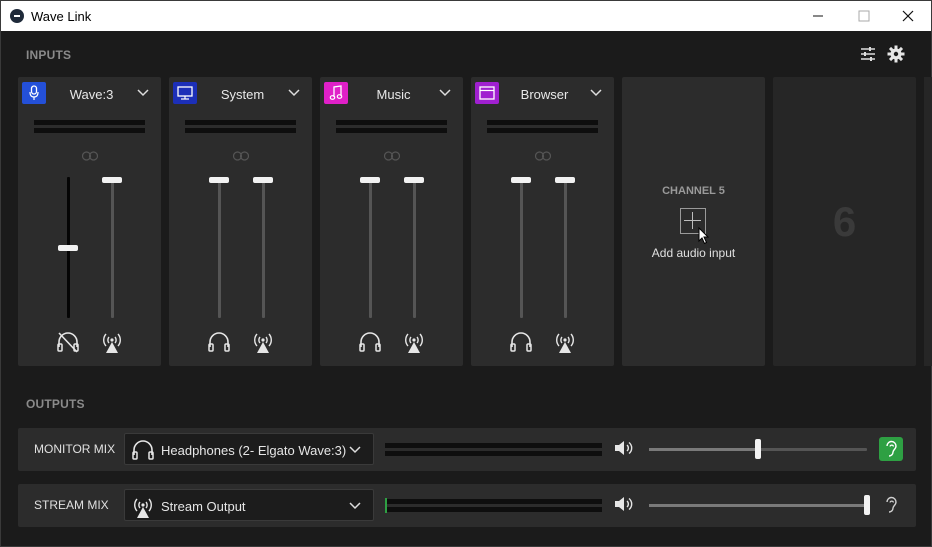 The width and height of the screenshot is (932, 547). What do you see at coordinates (240, 221) in the screenshot?
I see `input-channel-system: System` at bounding box center [240, 221].